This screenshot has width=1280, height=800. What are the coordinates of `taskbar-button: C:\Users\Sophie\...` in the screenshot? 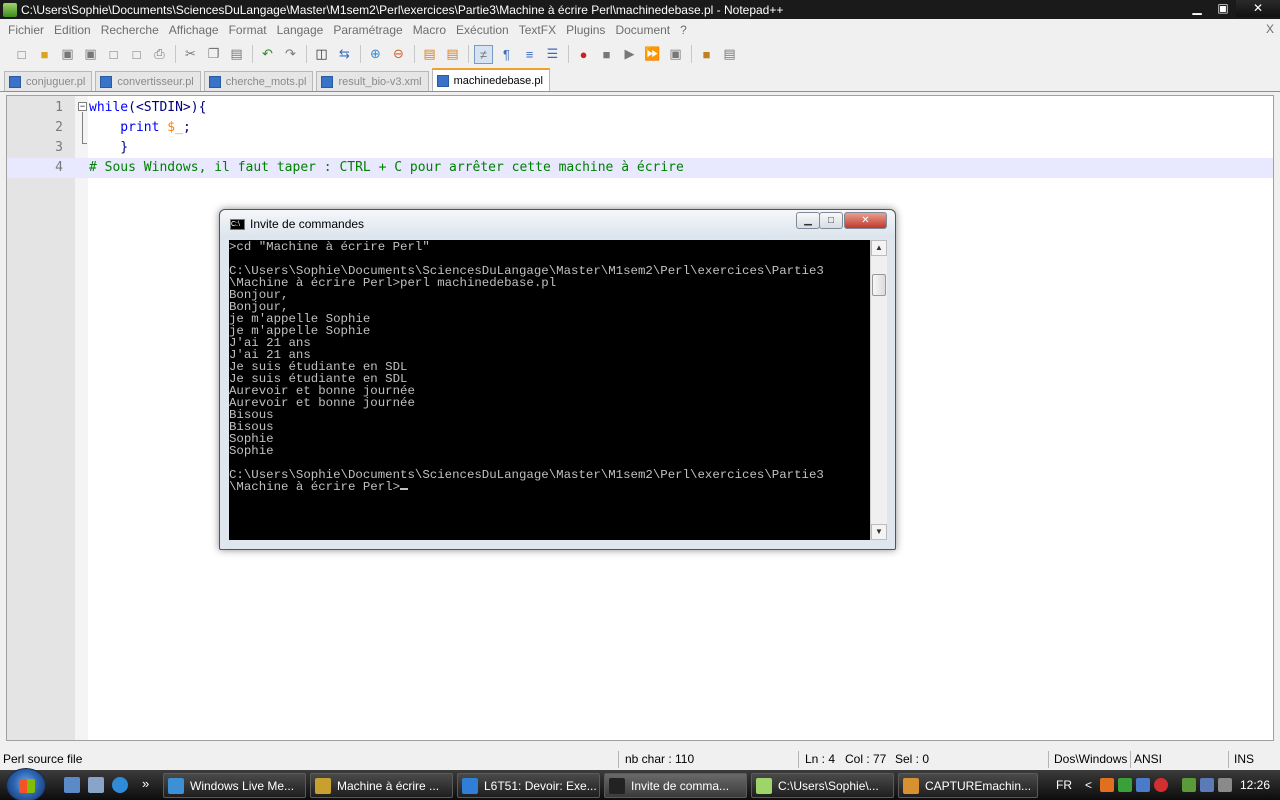 It's located at (822, 785).